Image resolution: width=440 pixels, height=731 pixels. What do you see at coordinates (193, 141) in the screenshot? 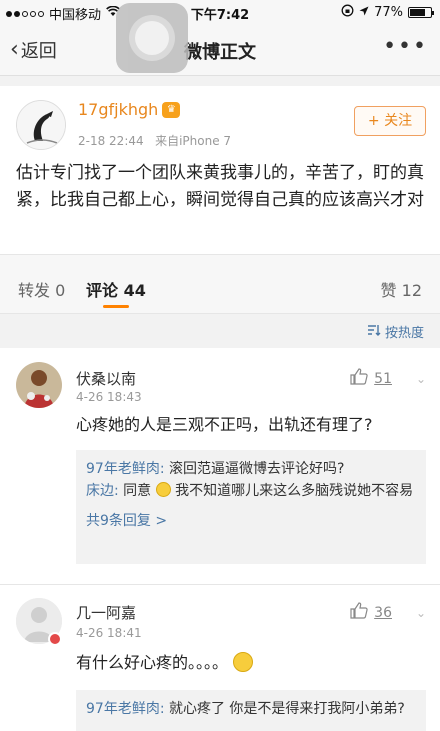
I see `post-source: 来自iPhone 7` at bounding box center [193, 141].